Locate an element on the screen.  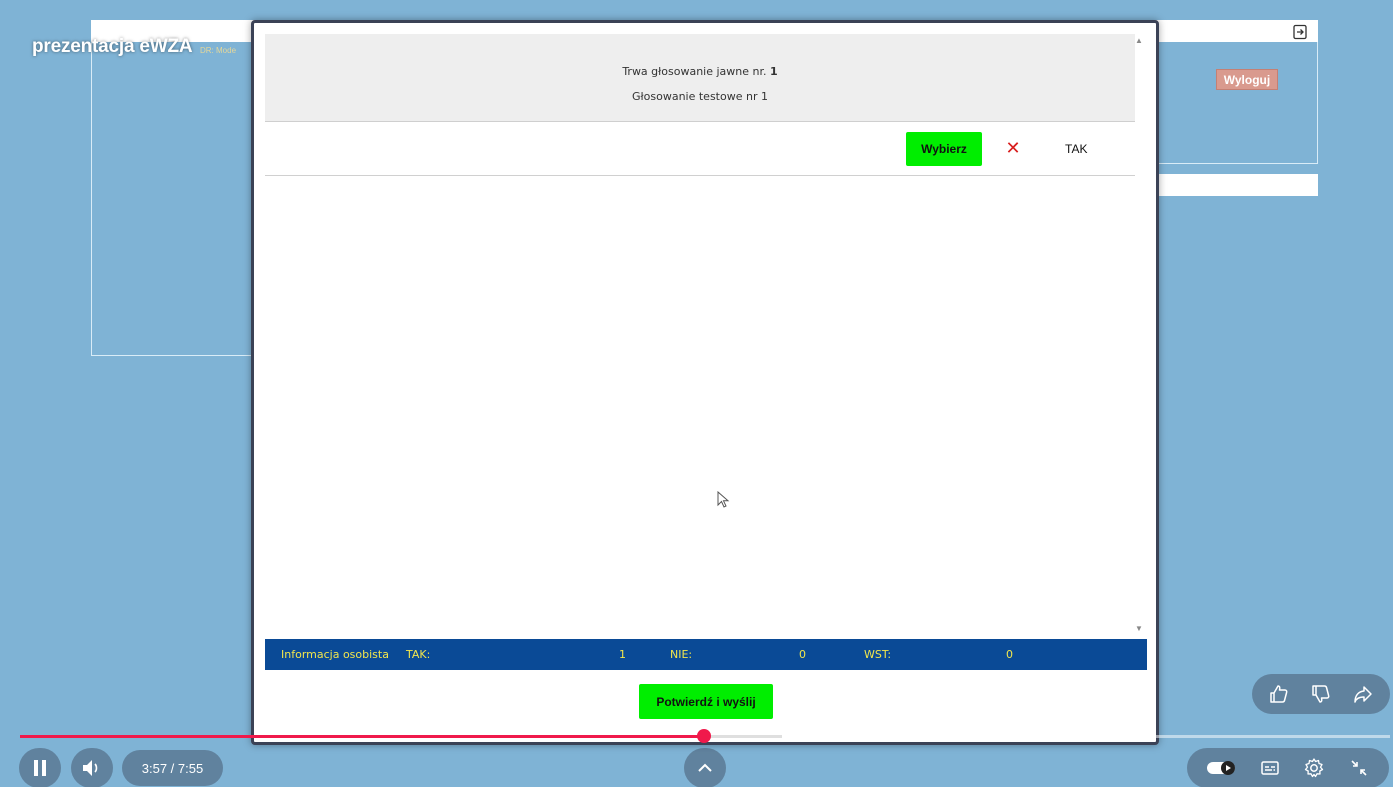
captions-icon is located at coordinates (1270, 768).